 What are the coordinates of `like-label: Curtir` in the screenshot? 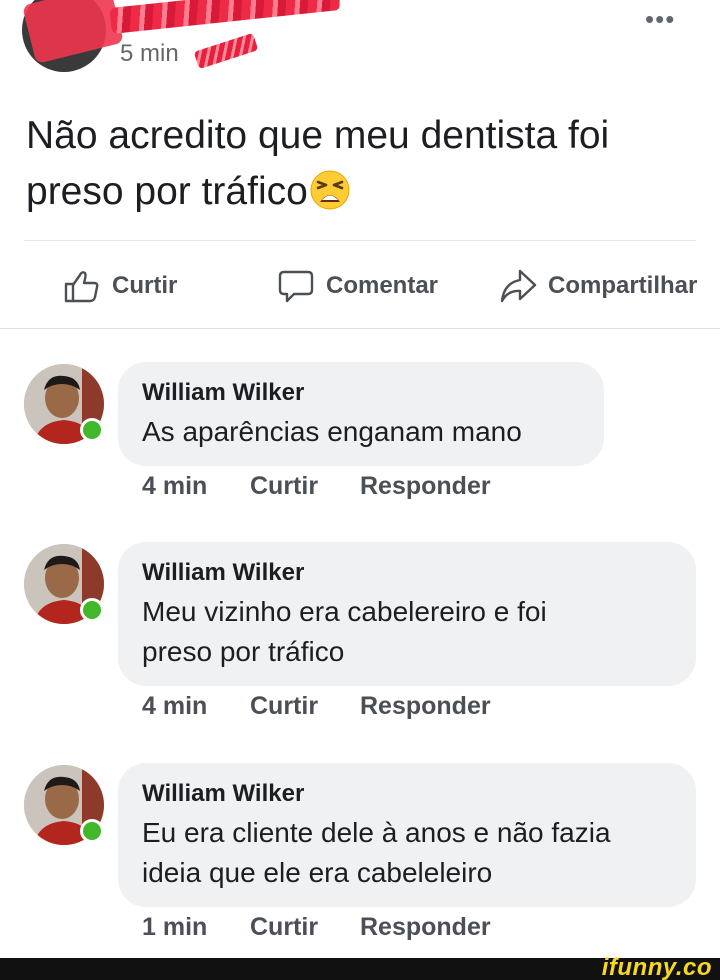 It's located at (145, 285).